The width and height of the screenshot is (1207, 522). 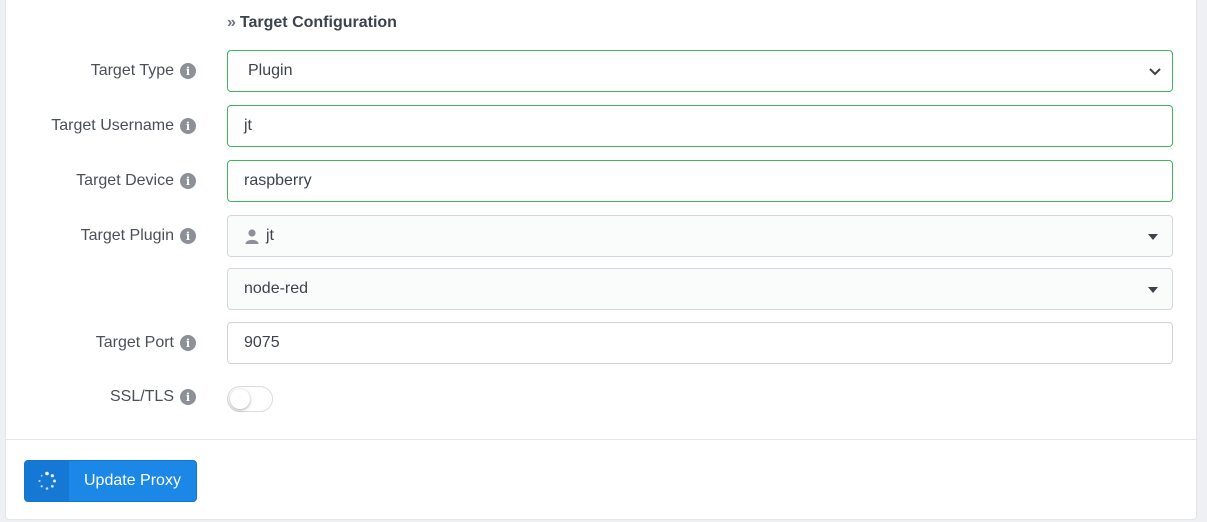 I want to click on target-type-select: Plugin, so click(x=700, y=71).